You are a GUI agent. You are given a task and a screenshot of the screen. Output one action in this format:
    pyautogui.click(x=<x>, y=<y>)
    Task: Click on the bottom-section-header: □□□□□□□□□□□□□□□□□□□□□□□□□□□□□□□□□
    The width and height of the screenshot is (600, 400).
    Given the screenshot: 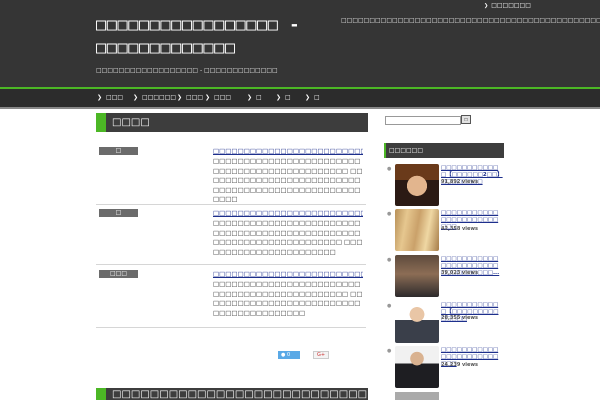 What is the action you would take?
    pyautogui.click(x=232, y=394)
    